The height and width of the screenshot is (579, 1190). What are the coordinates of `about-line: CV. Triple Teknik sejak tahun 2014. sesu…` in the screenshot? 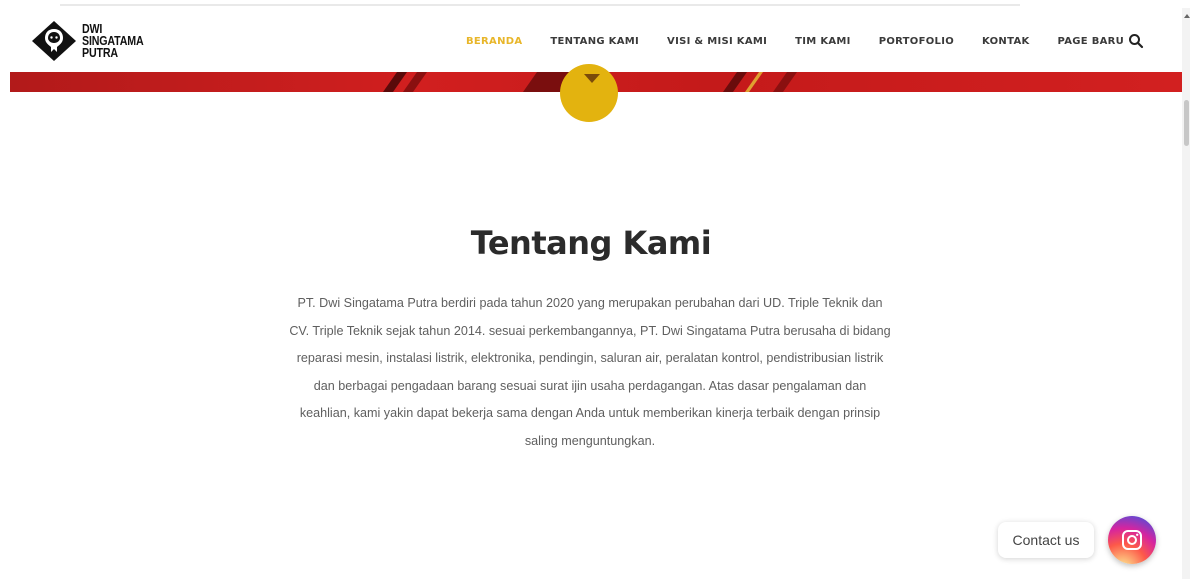 It's located at (590, 330).